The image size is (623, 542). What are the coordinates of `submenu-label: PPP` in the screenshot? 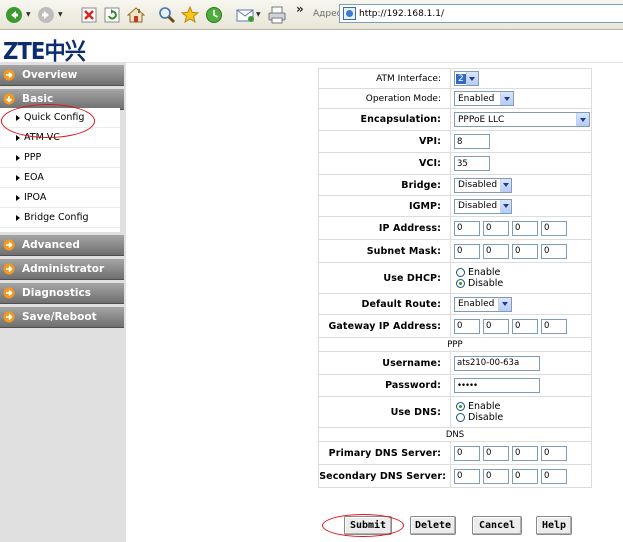 It's located at (33, 157).